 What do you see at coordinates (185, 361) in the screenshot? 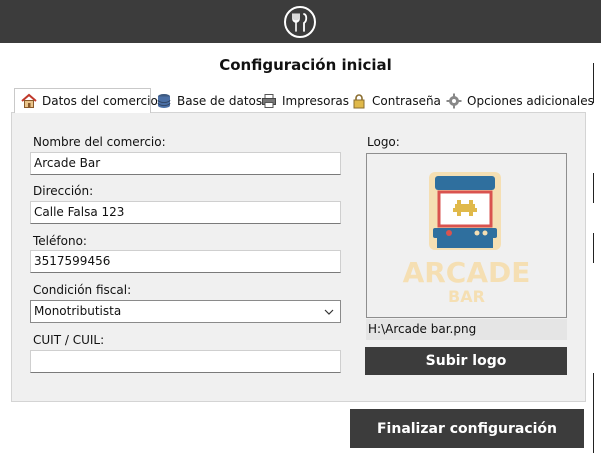
I see `cuit-input` at bounding box center [185, 361].